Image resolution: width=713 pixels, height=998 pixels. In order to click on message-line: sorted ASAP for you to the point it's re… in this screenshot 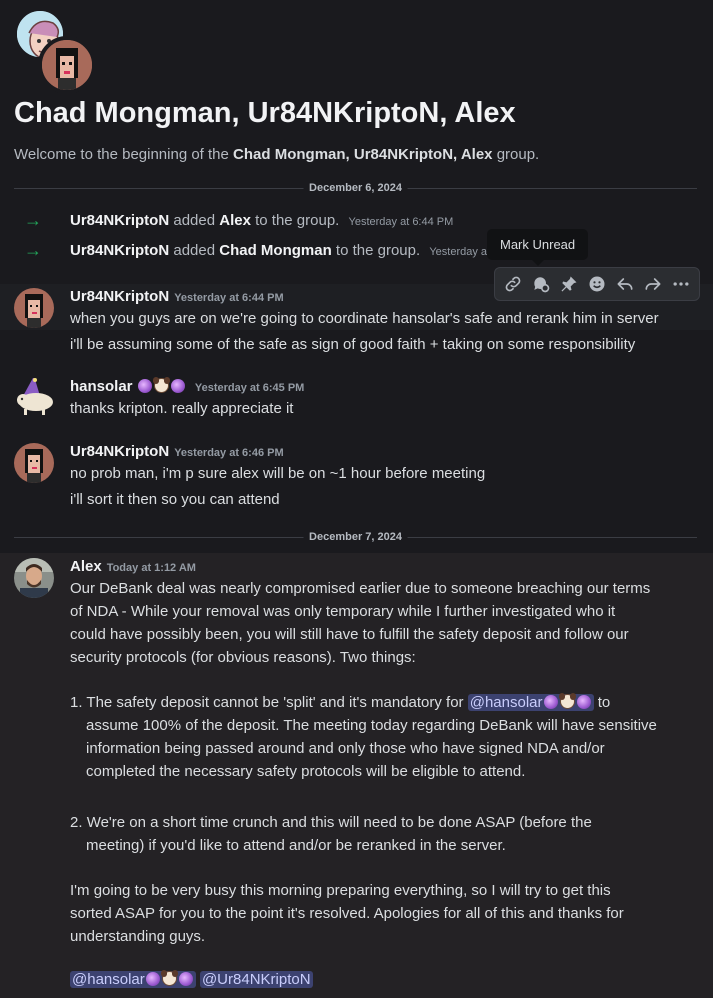, I will do `click(347, 913)`.